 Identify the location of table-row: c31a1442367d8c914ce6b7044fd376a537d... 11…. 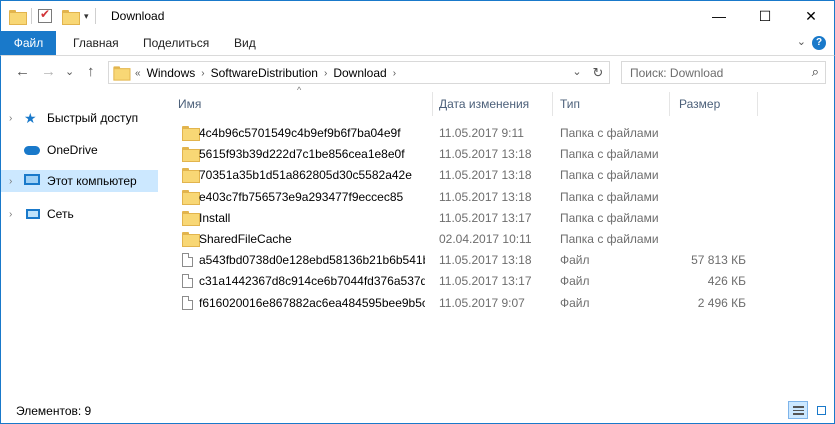
(468, 280).